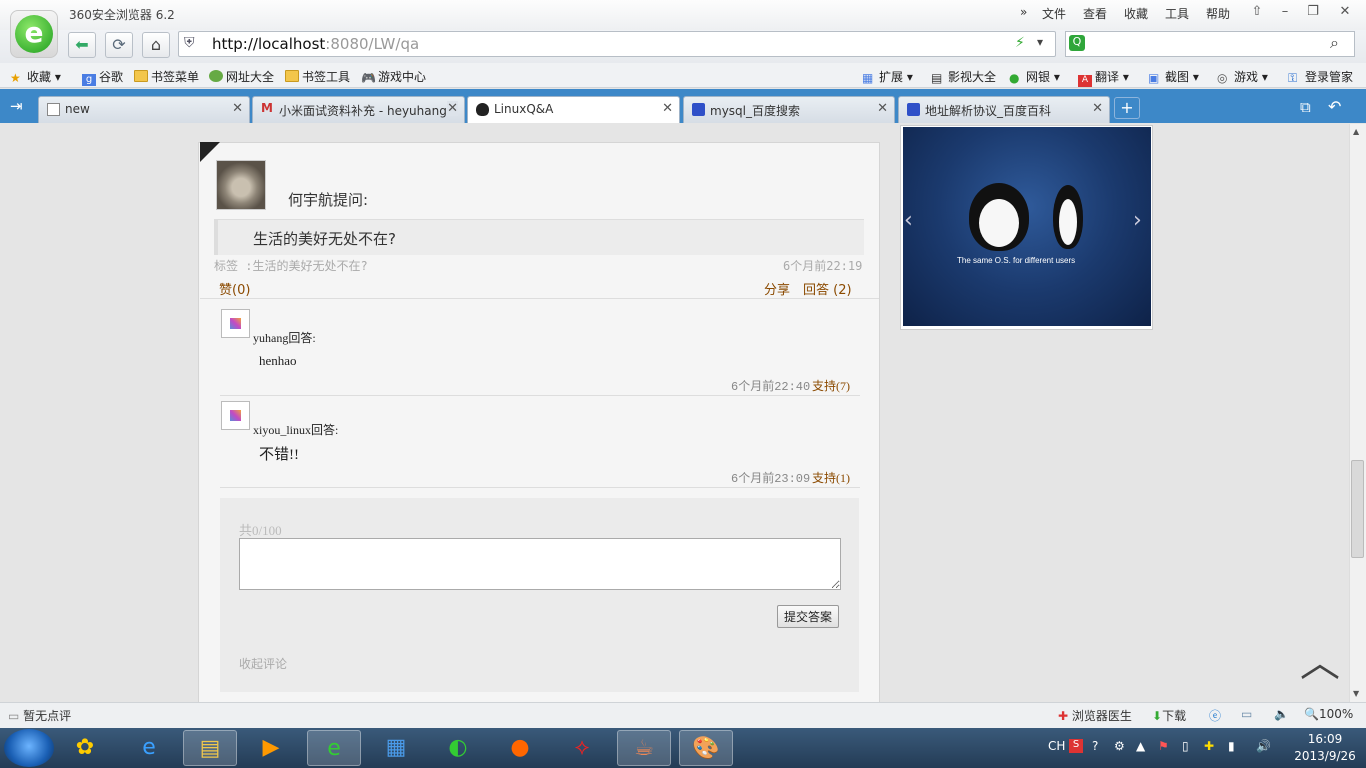  What do you see at coordinates (1040, 42) in the screenshot?
I see `url-dropdown-icon: ▾` at bounding box center [1040, 42].